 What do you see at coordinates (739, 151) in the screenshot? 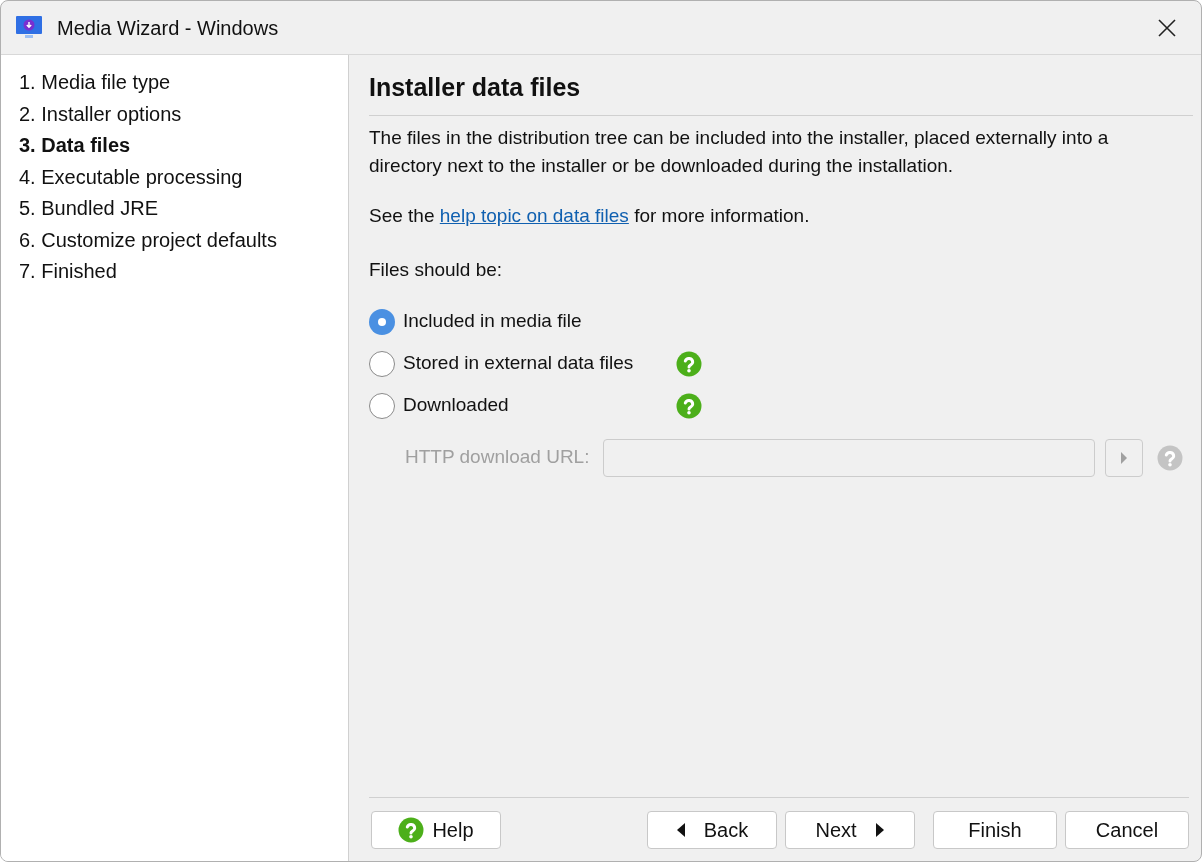
I see `description-text: The files in the distribution tree can be included into the installer, placed externally into a directory next to the installer or be downloaded during the installation.` at bounding box center [739, 151].